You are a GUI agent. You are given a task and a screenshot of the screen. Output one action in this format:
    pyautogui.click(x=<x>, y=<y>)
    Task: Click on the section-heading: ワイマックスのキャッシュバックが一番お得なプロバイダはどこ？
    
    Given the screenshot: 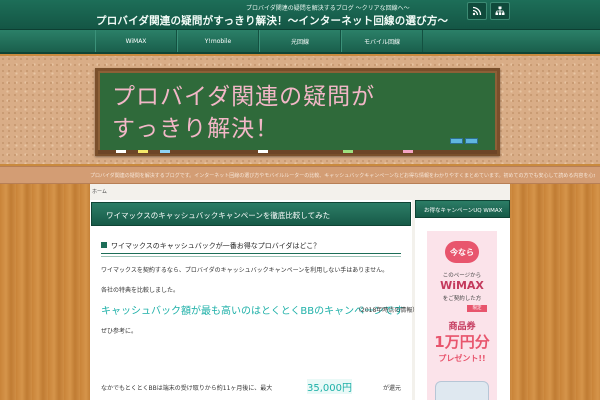 What is the action you would take?
    pyautogui.click(x=251, y=247)
    